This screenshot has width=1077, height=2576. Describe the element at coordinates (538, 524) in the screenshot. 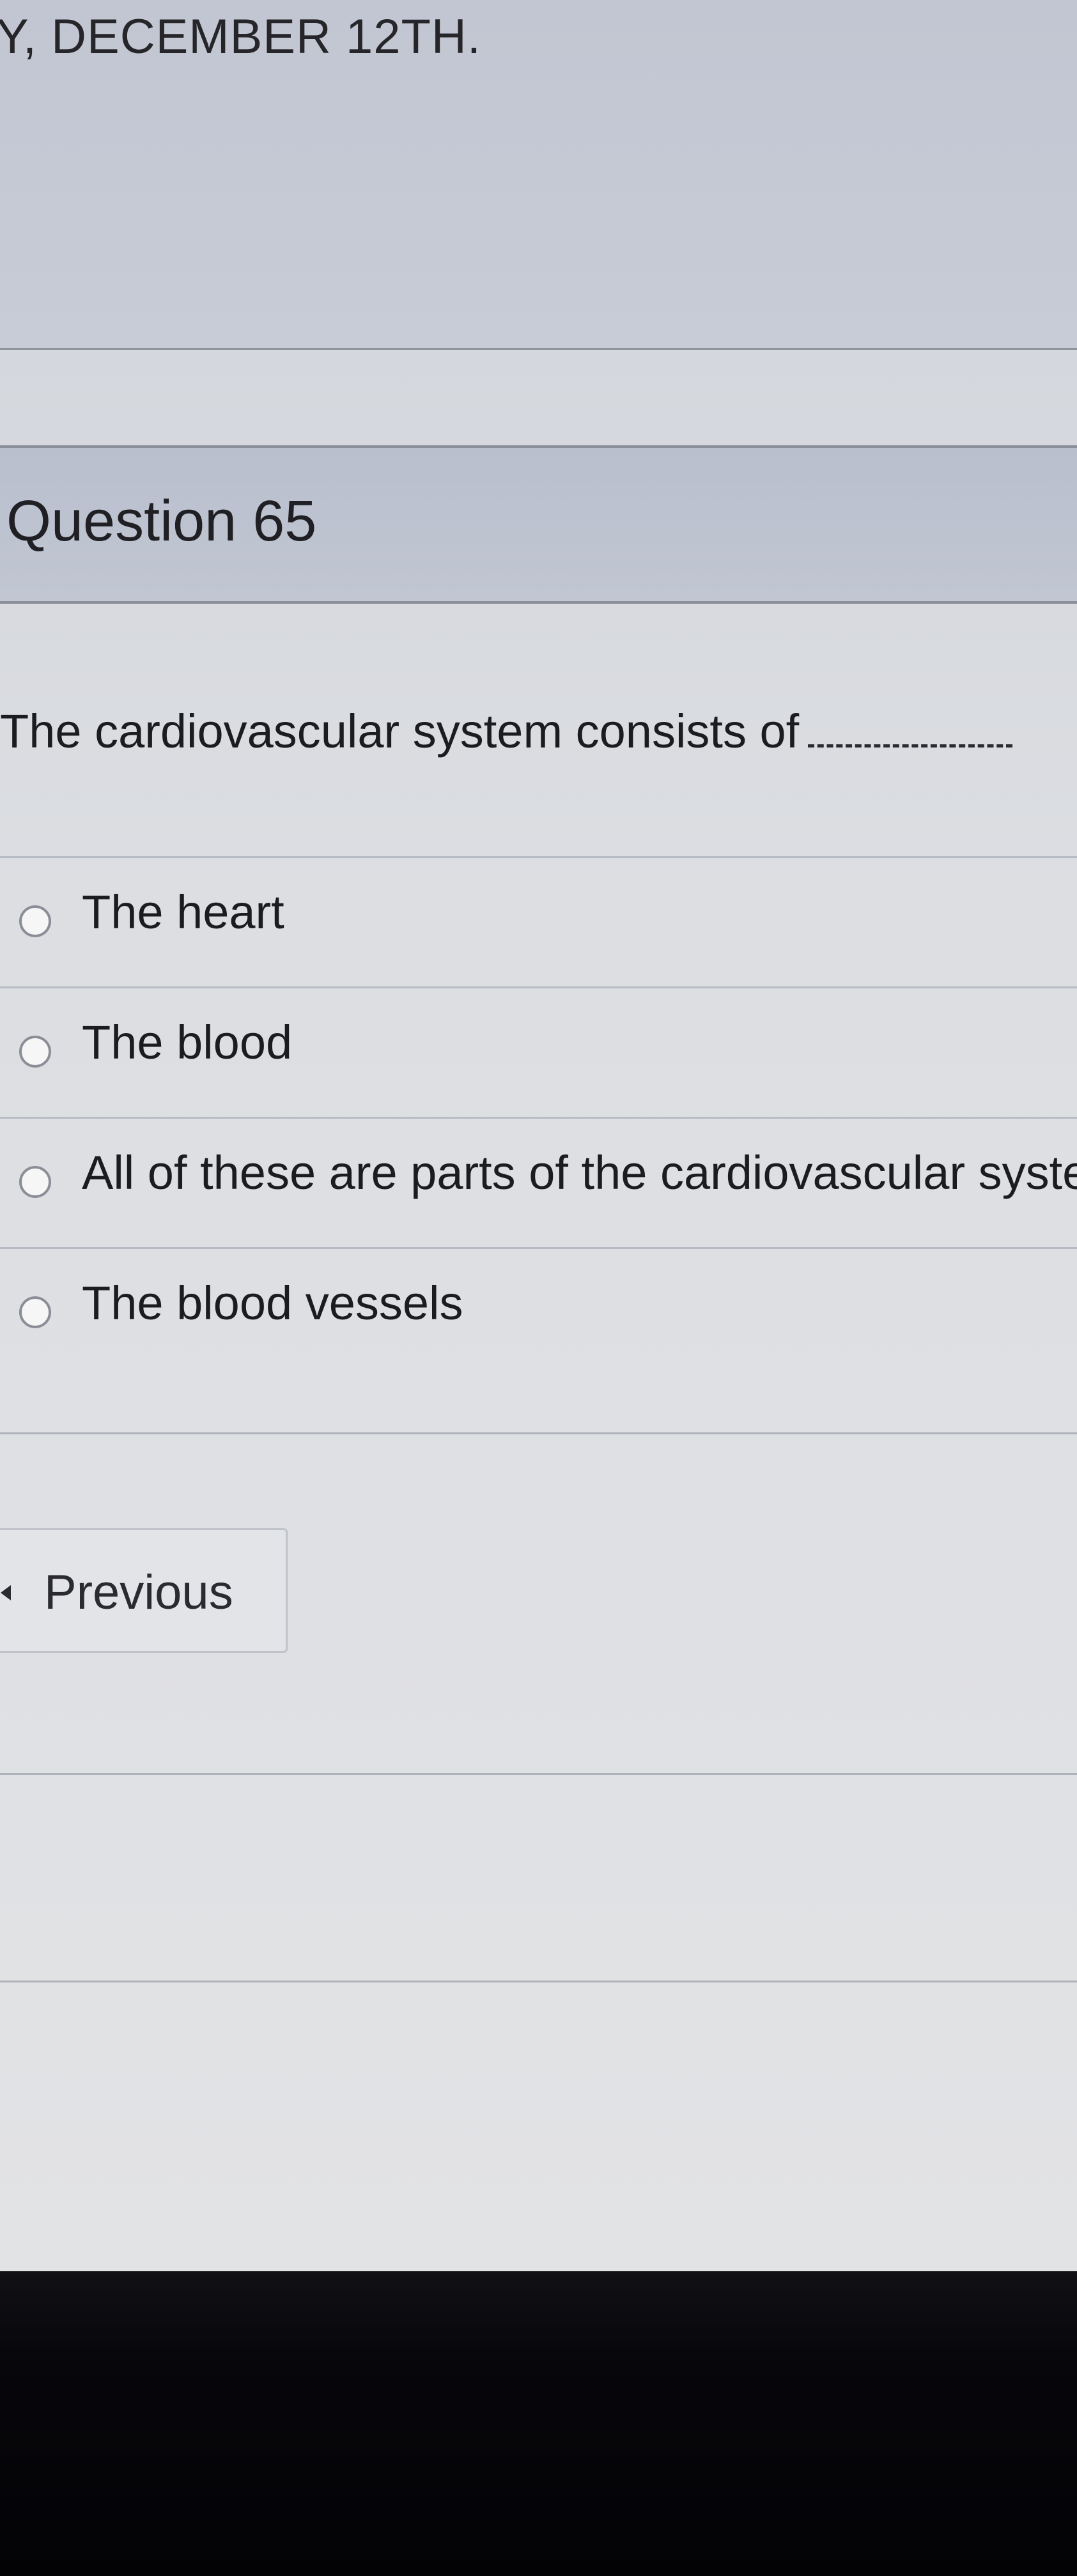

I see `question-header: Question 65` at that location.